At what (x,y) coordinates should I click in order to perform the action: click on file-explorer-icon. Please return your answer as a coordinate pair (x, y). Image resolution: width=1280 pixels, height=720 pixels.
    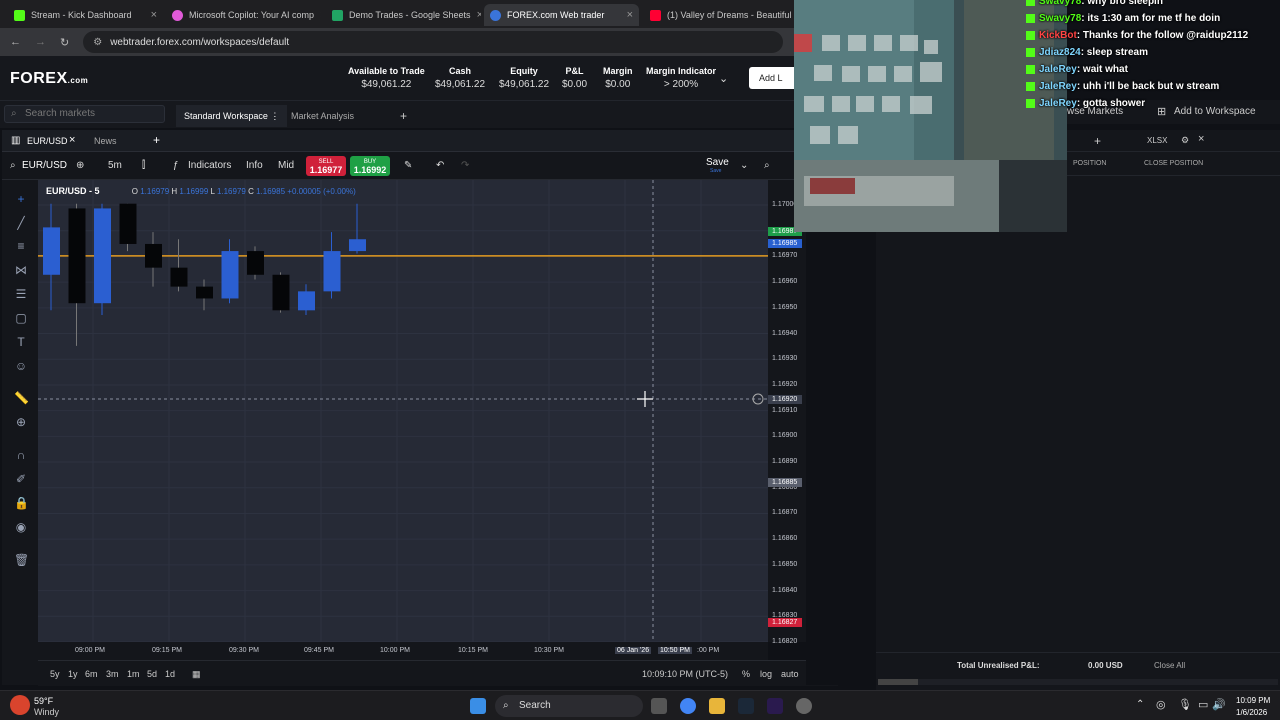
    Looking at the image, I should click on (717, 706).